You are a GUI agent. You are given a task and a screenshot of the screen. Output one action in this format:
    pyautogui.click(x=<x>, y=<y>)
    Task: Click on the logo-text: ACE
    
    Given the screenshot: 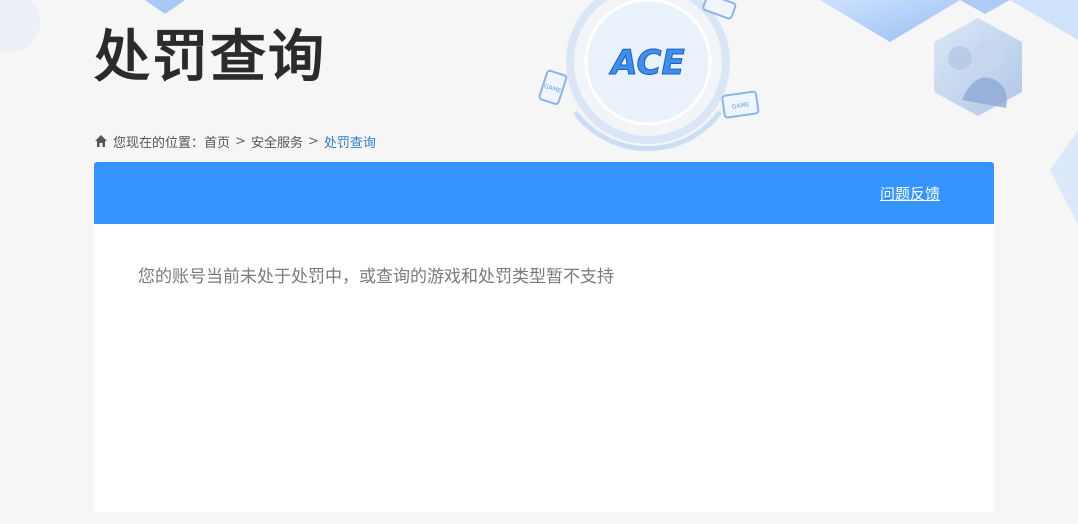 What is the action you would take?
    pyautogui.click(x=646, y=63)
    